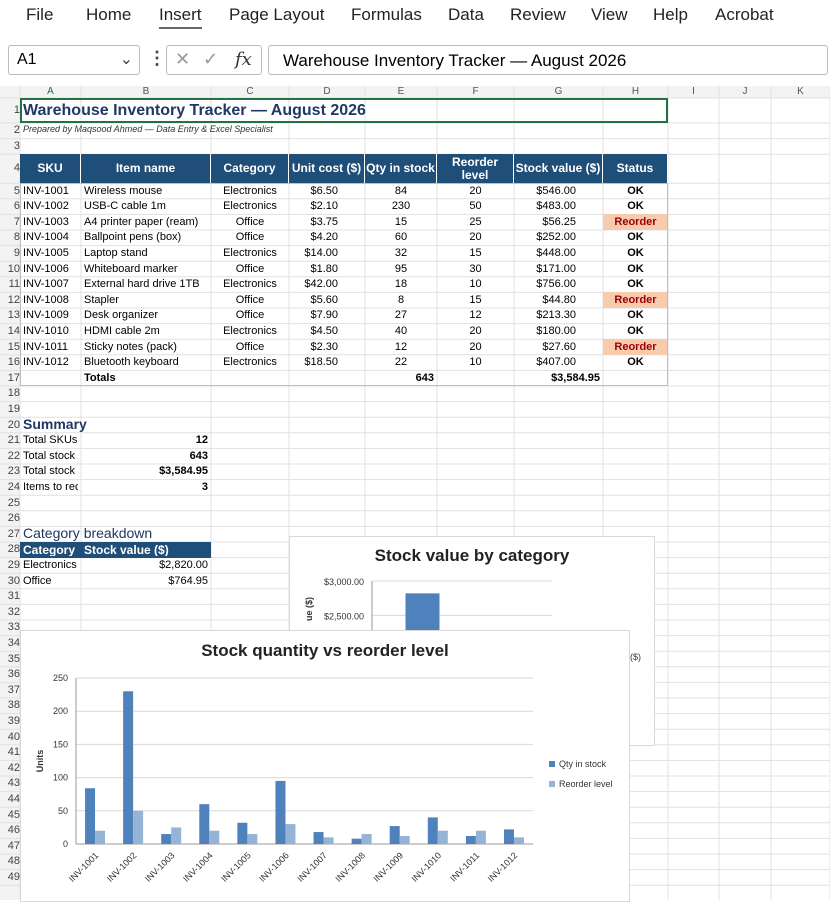 The image size is (830, 902). What do you see at coordinates (401, 92) in the screenshot?
I see `column-header-e: E` at bounding box center [401, 92].